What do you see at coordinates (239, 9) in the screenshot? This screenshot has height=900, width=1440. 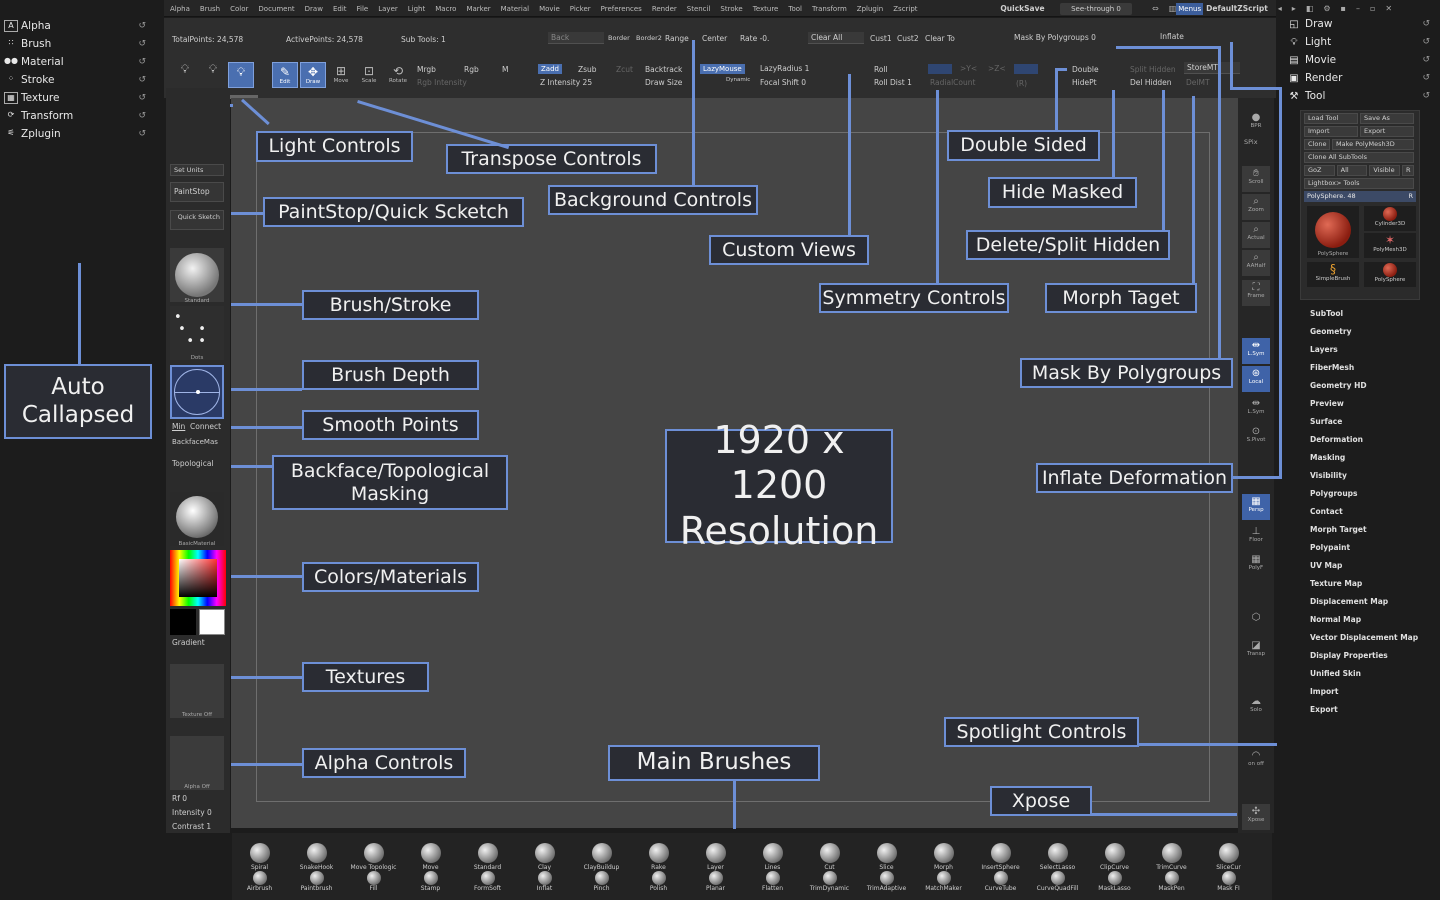 I see `menu-color: Color` at bounding box center [239, 9].